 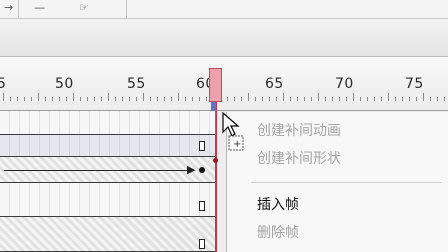 I want to click on layer-row: ▶, so click(x=107, y=170).